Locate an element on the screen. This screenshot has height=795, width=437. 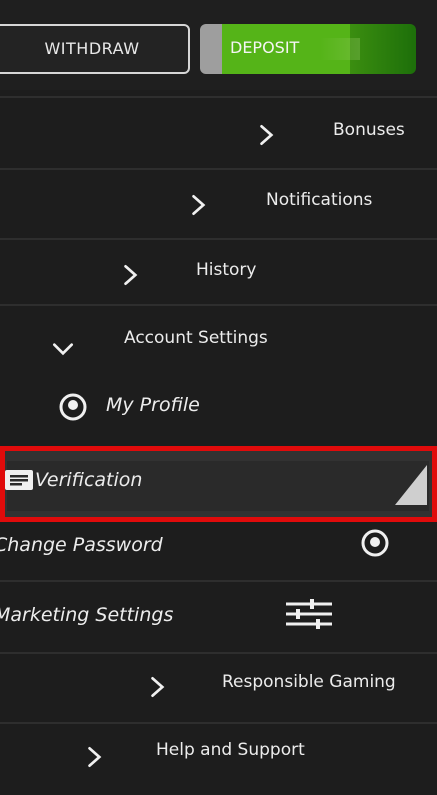
menu-label-notifications: Notifications is located at coordinates (319, 200).